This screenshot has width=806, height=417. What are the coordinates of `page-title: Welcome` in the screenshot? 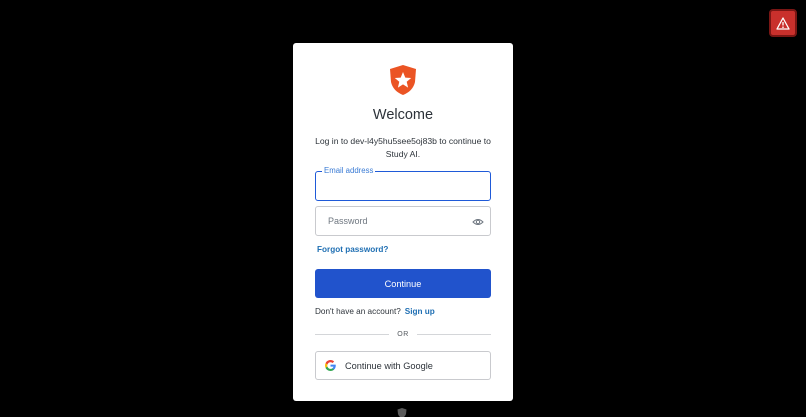 It's located at (403, 115).